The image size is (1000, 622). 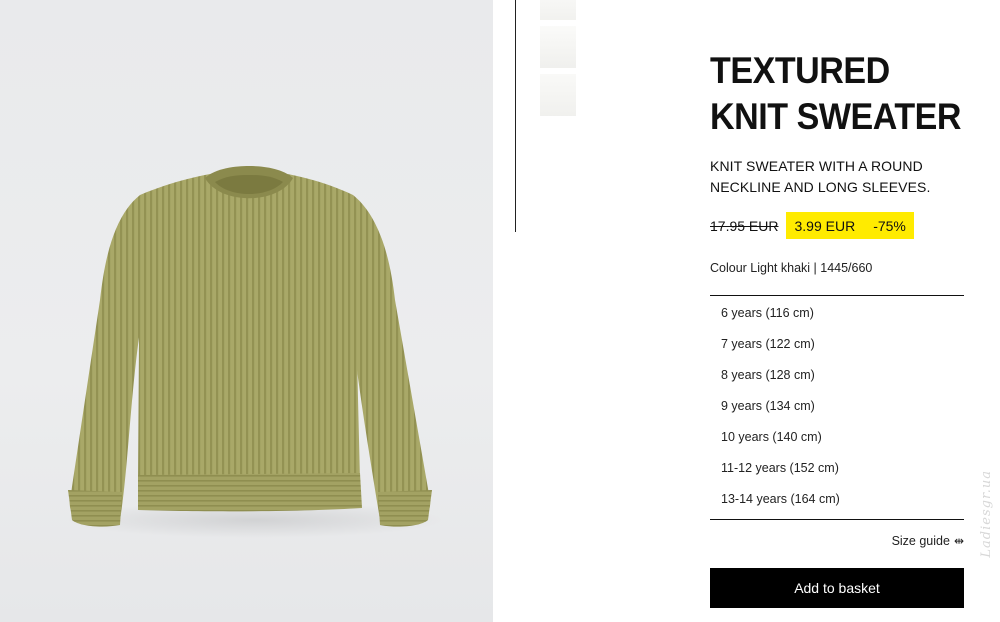 I want to click on colour-reference: Colour Light khaki | 1445/660, so click(x=791, y=268).